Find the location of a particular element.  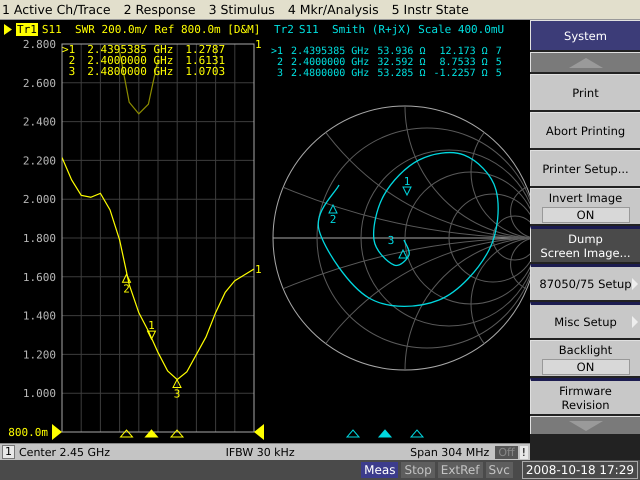

marker-resistance: 53.285 Ω is located at coordinates (401, 73).